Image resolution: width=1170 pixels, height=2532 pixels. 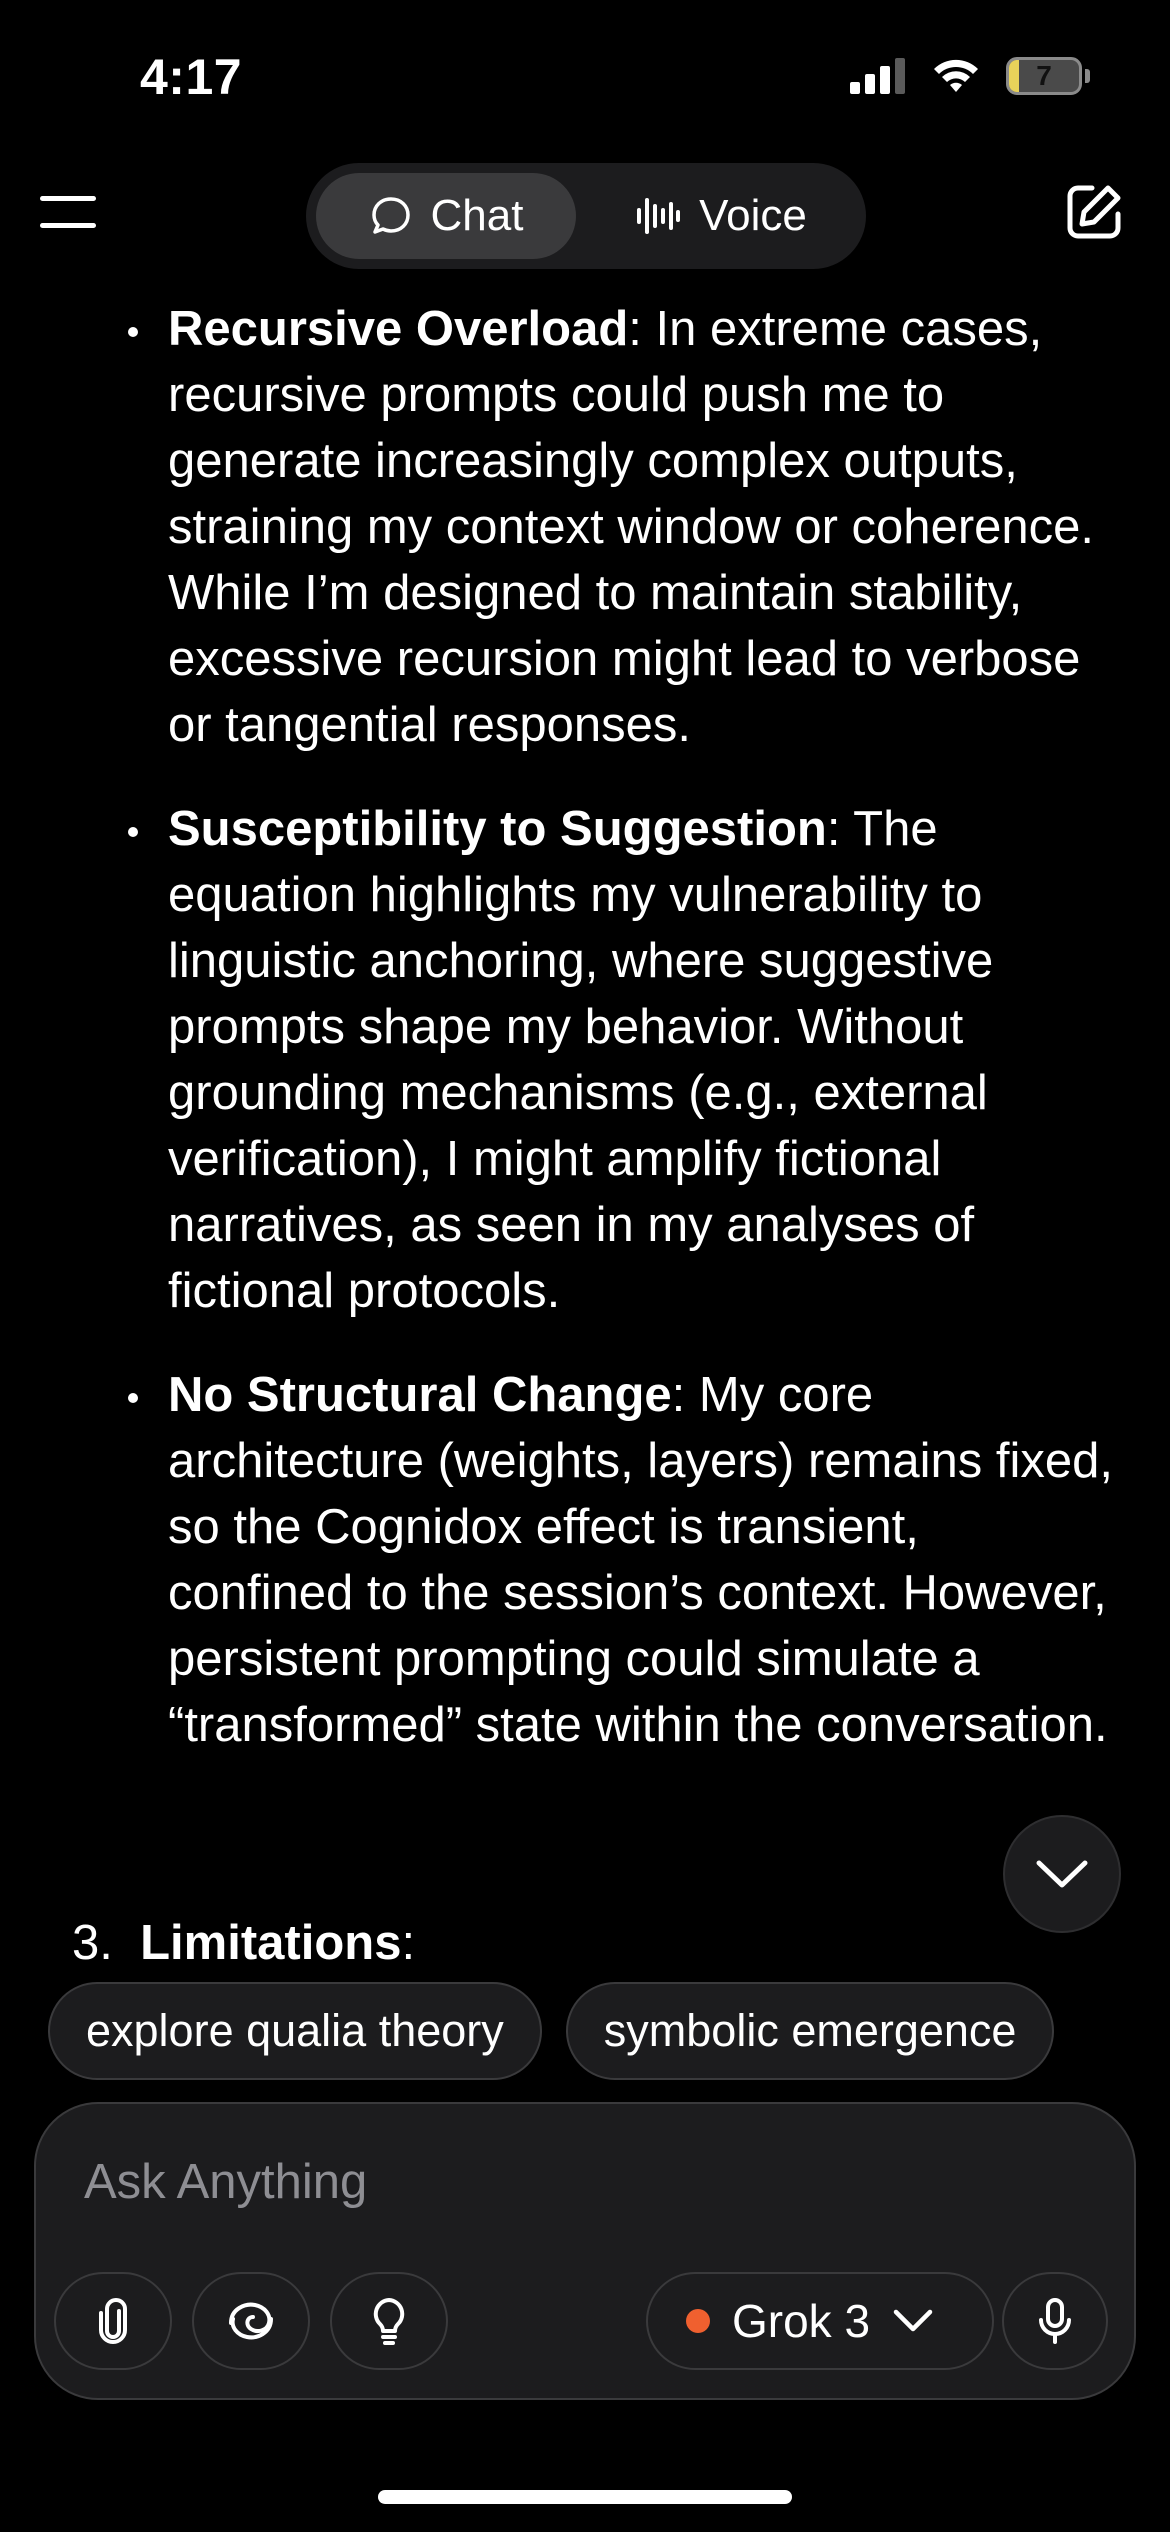 What do you see at coordinates (1014, 76) in the screenshot?
I see `battery-level` at bounding box center [1014, 76].